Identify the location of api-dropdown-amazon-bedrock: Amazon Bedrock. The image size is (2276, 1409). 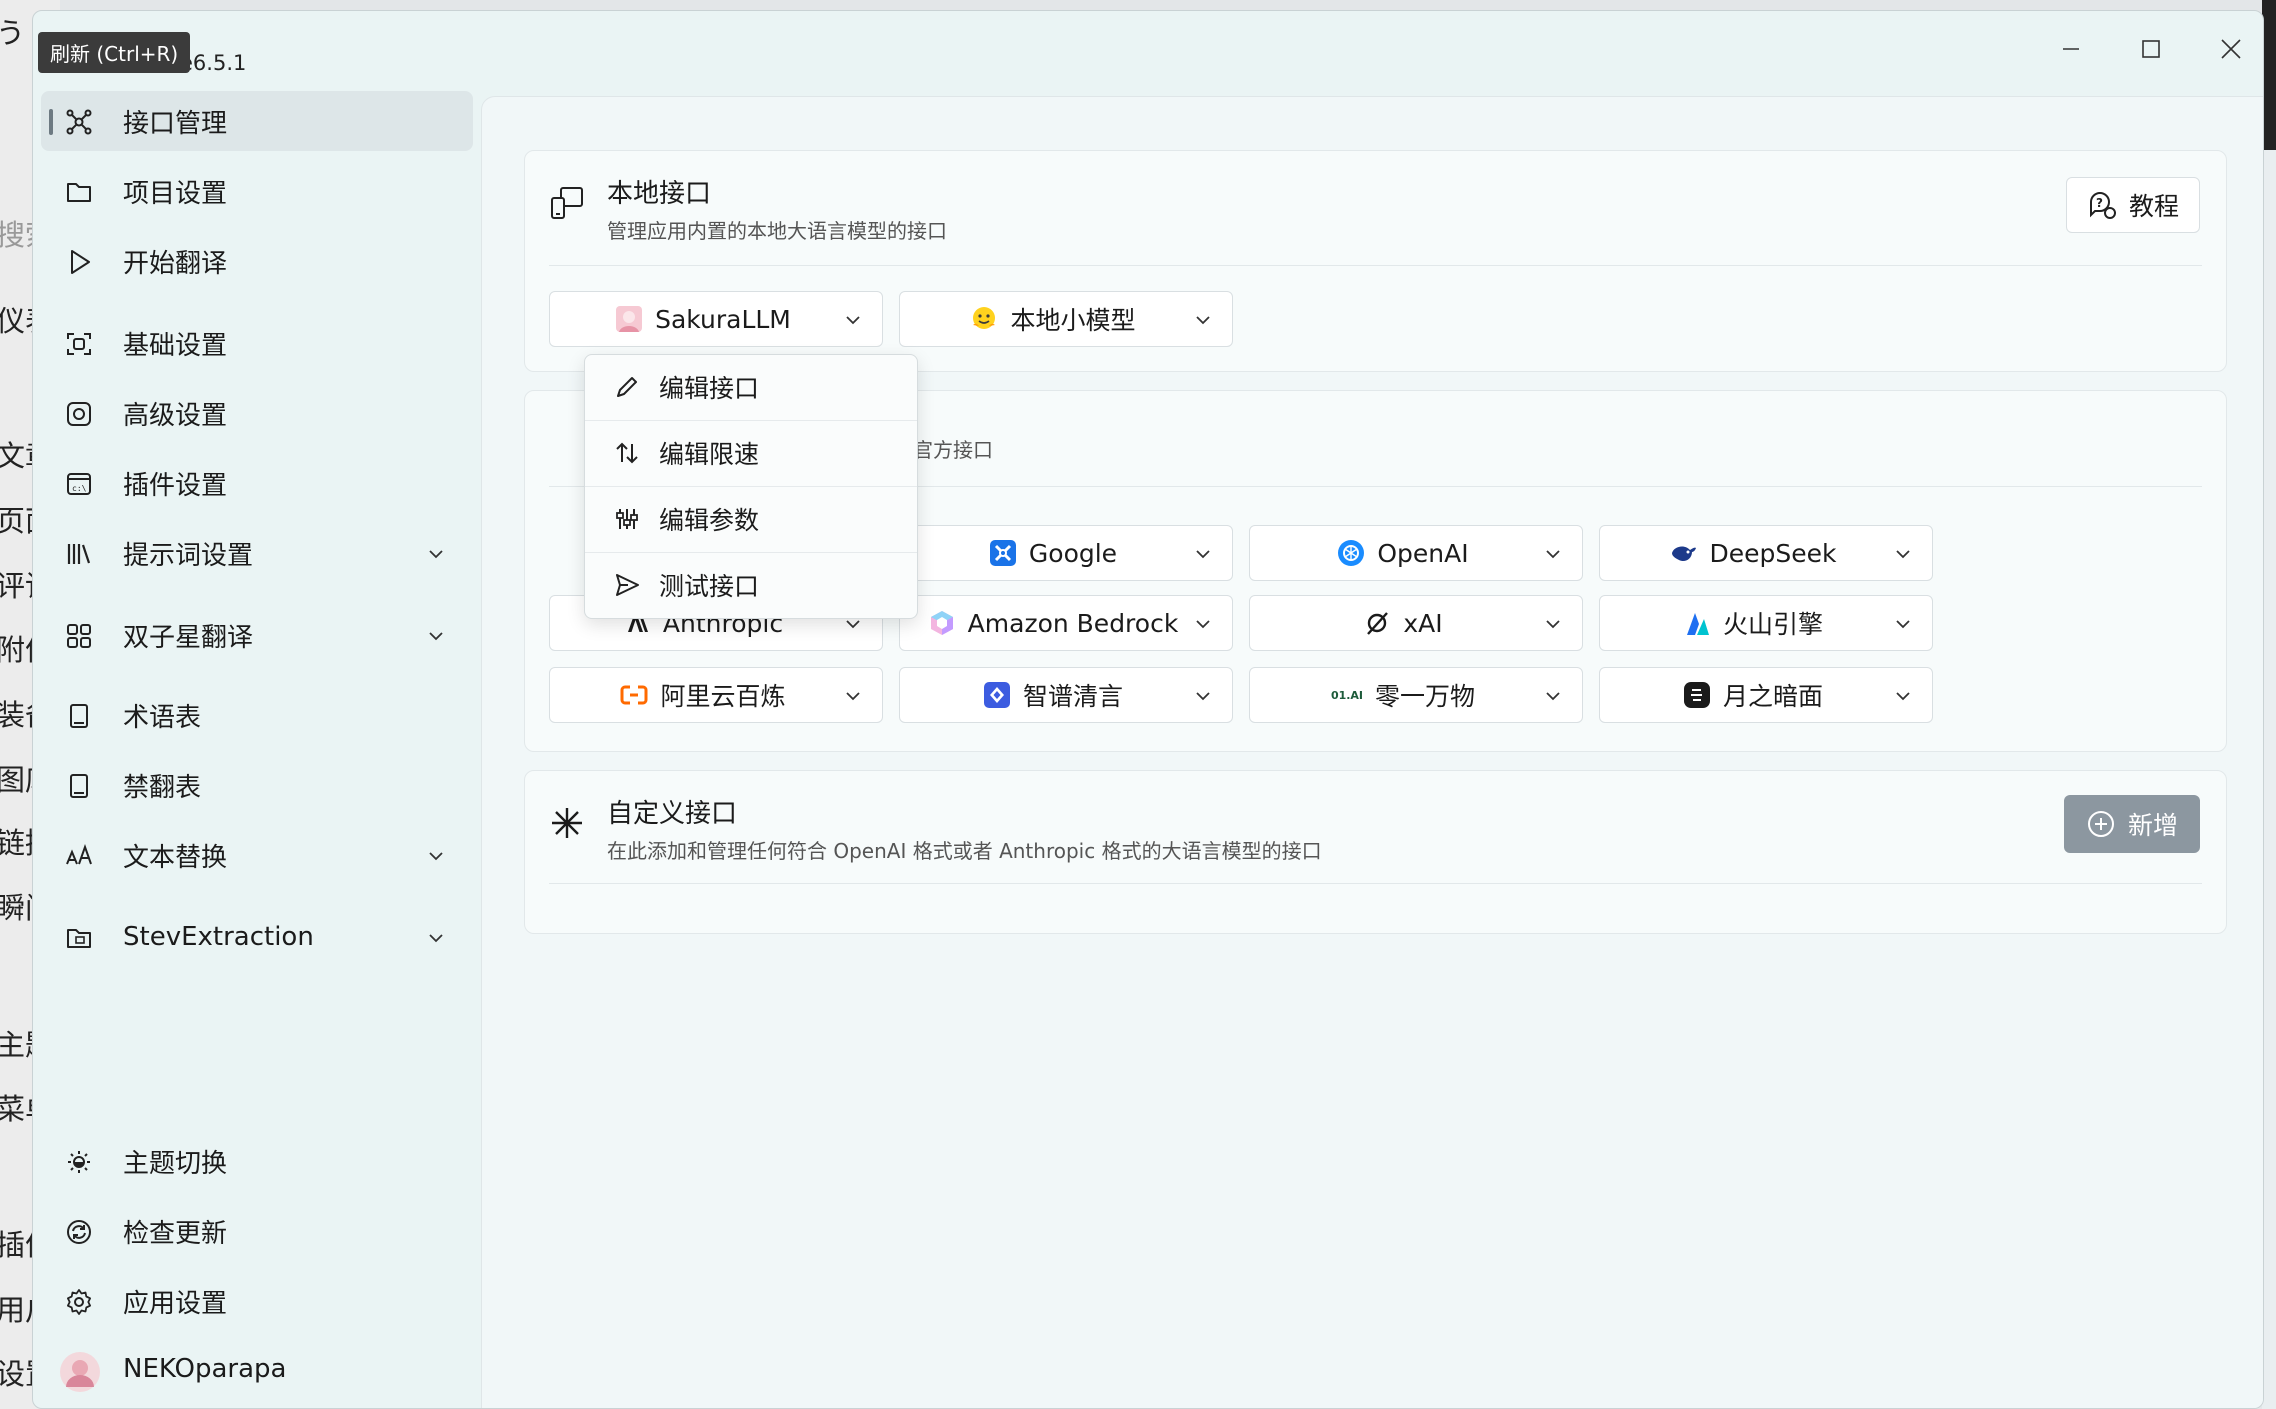
(1066, 623).